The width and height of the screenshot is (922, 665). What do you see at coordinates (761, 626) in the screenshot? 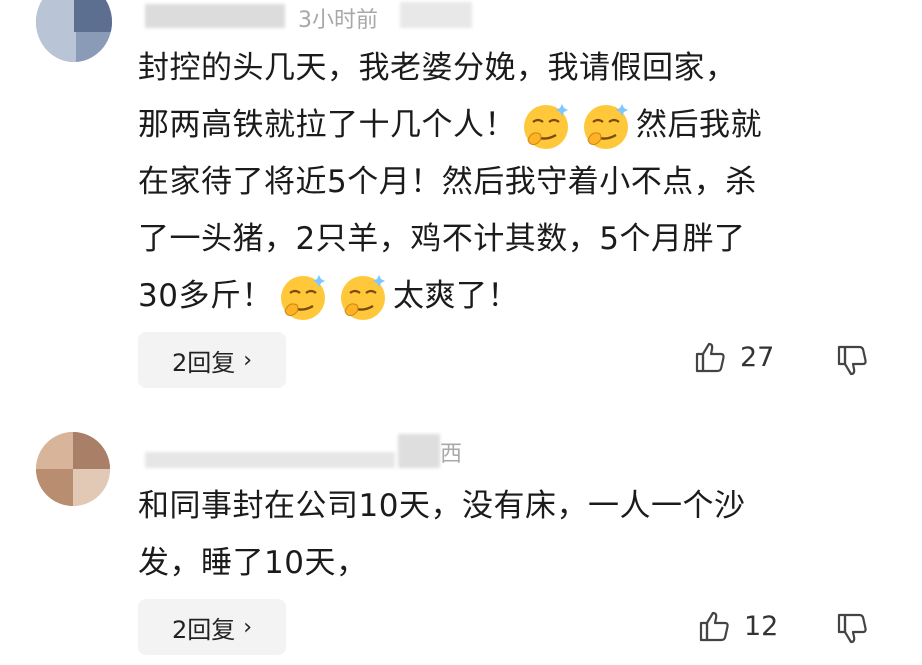
I see `like-count: 12` at bounding box center [761, 626].